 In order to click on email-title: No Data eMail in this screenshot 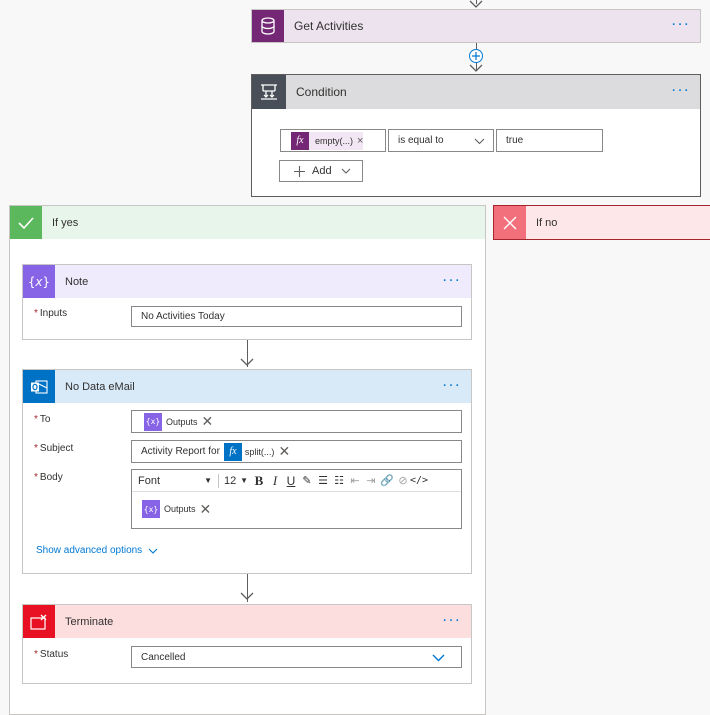, I will do `click(100, 386)`.